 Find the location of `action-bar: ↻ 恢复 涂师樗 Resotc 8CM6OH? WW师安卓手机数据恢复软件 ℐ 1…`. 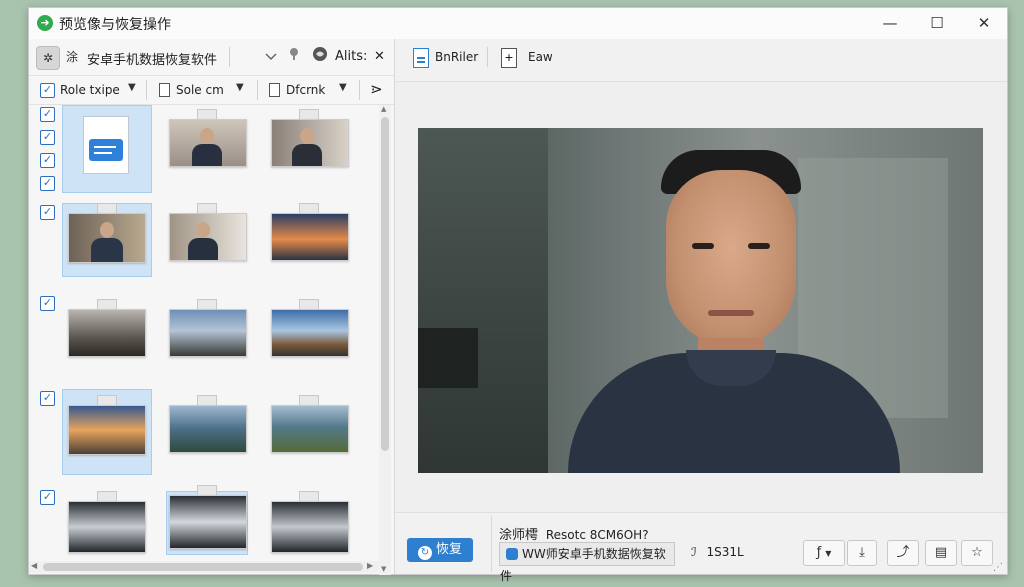

action-bar: ↻ 恢复 涂师樗 Resotc 8CM6OH? WW师安卓手机数据恢复软件 ℐ 1… is located at coordinates (701, 547).